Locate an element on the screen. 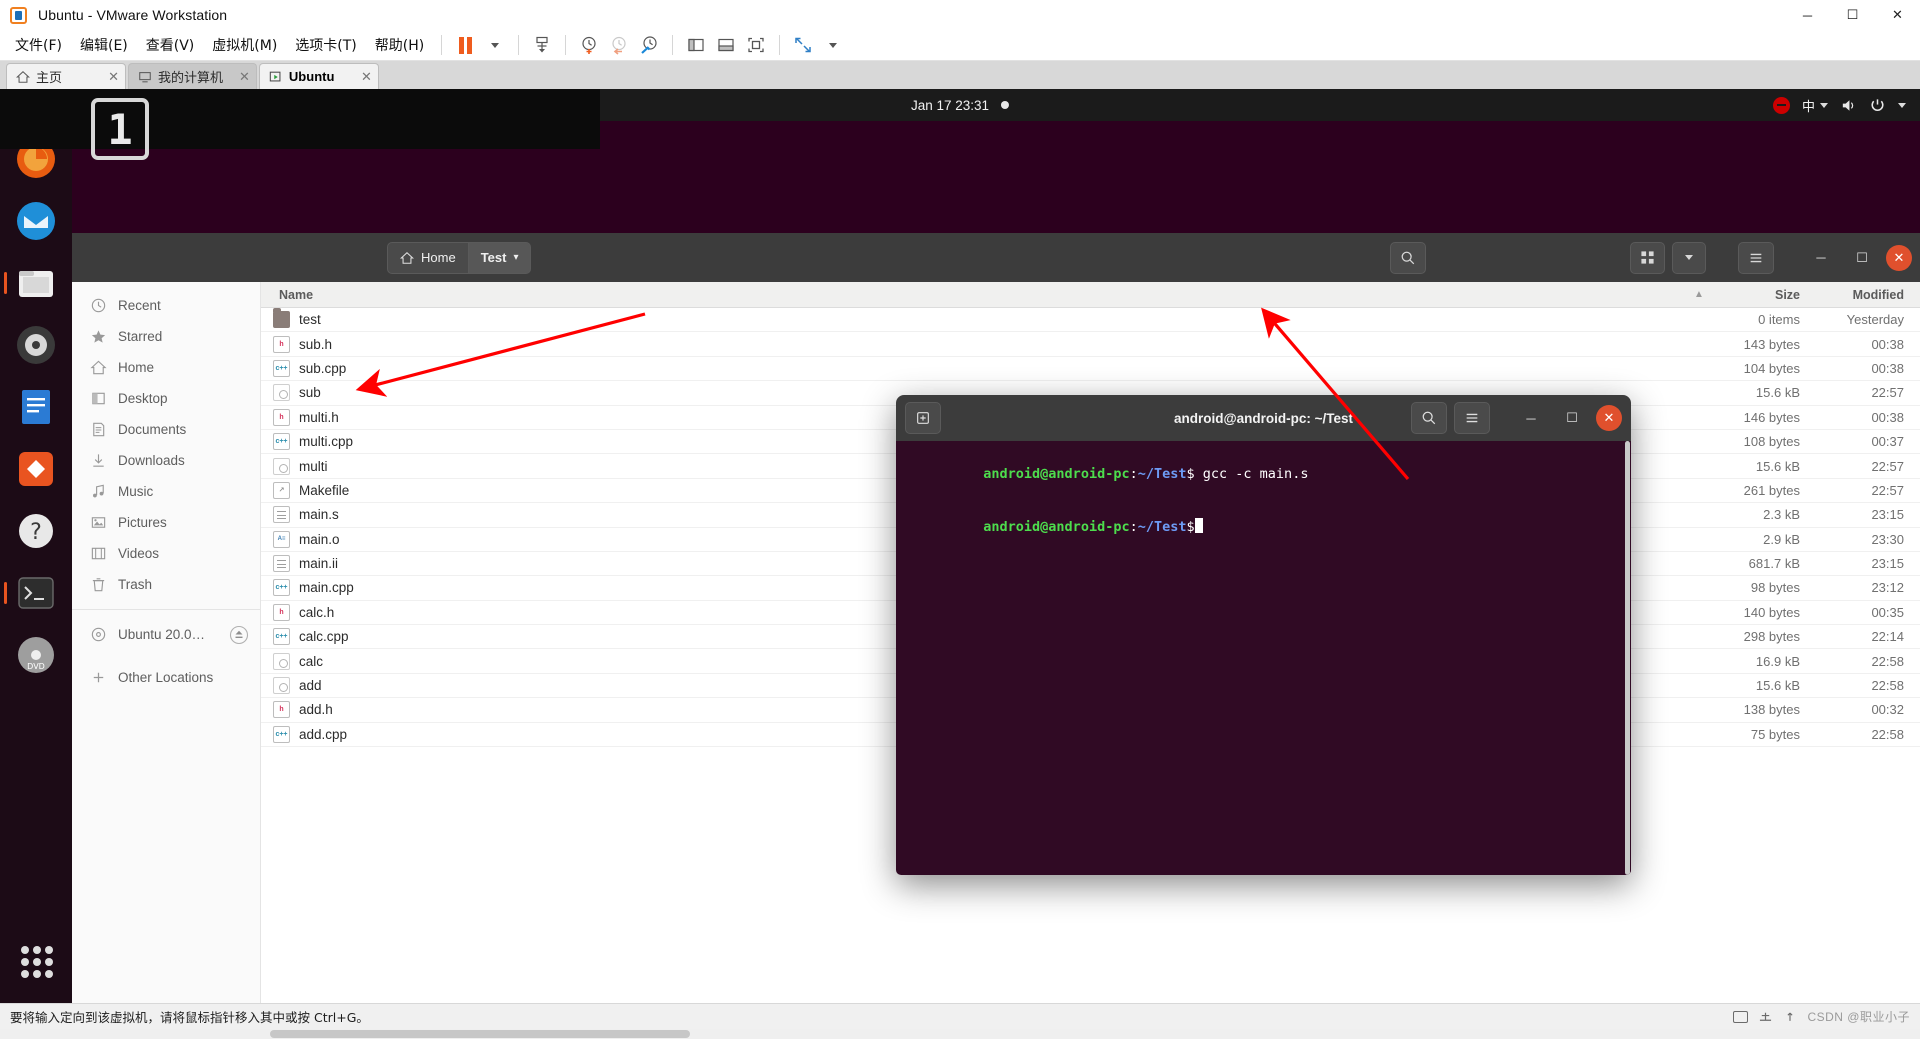 This screenshot has height=1039, width=1920. sidebar-item-desktop: Desktop is located at coordinates (166, 398).